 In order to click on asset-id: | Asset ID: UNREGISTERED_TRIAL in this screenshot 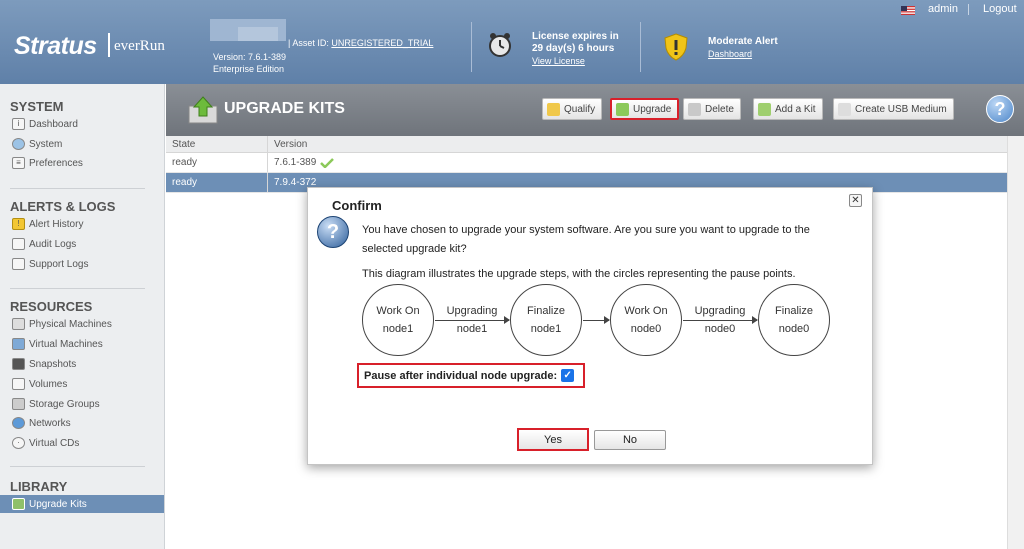, I will do `click(360, 43)`.